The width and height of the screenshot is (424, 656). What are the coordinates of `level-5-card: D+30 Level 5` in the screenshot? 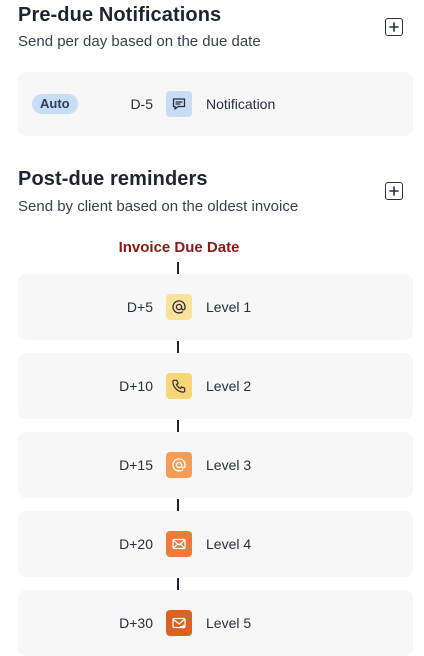 It's located at (215, 623).